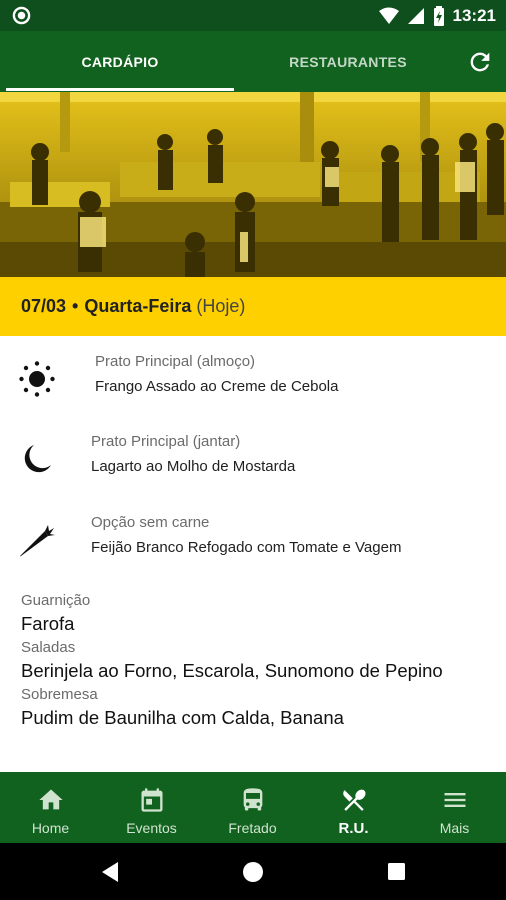  I want to click on nav-ru-label: R.U., so click(353, 828).